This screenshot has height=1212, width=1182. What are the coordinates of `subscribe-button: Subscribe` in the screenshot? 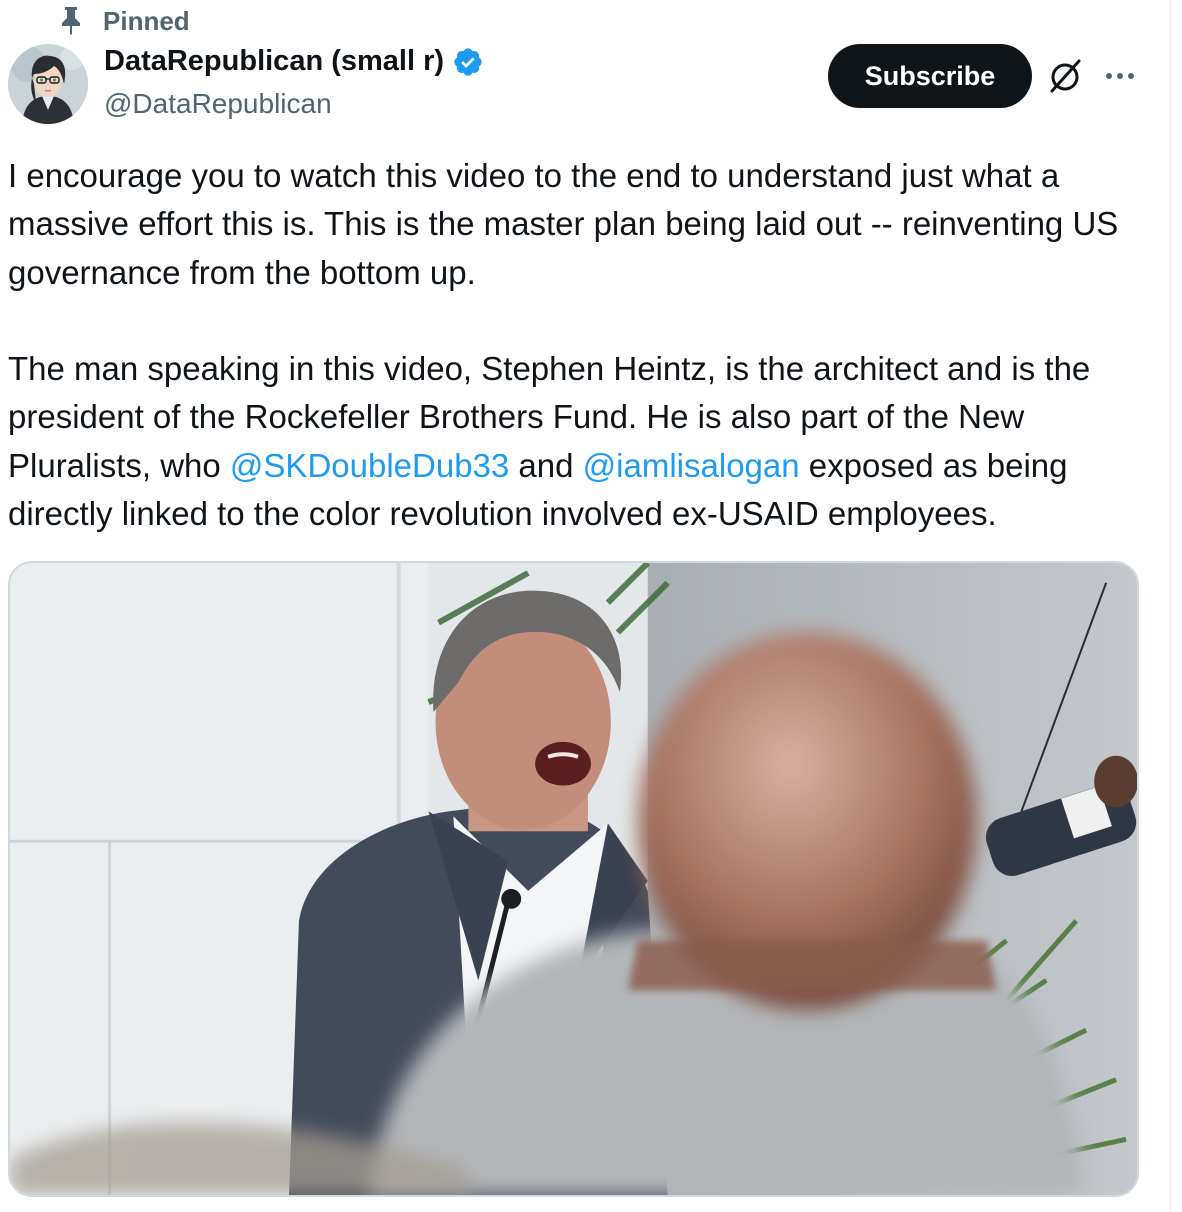 It's located at (930, 76).